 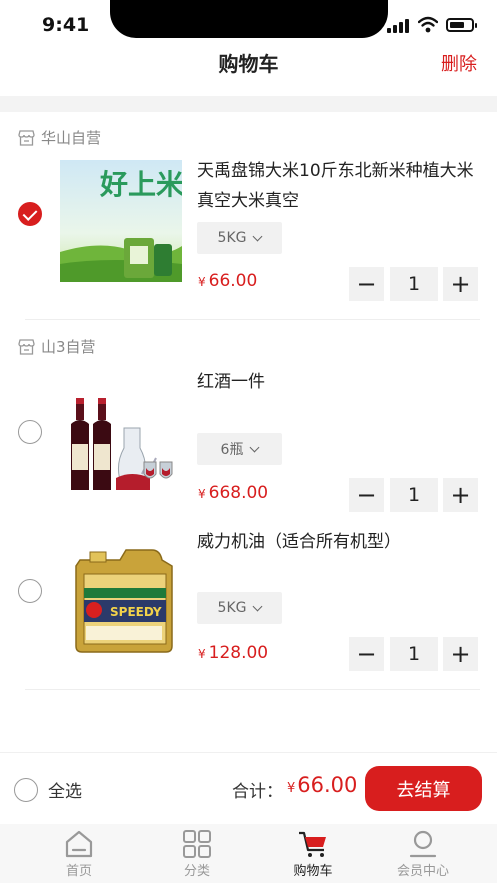 What do you see at coordinates (459, 63) in the screenshot?
I see `delete-button: 删除` at bounding box center [459, 63].